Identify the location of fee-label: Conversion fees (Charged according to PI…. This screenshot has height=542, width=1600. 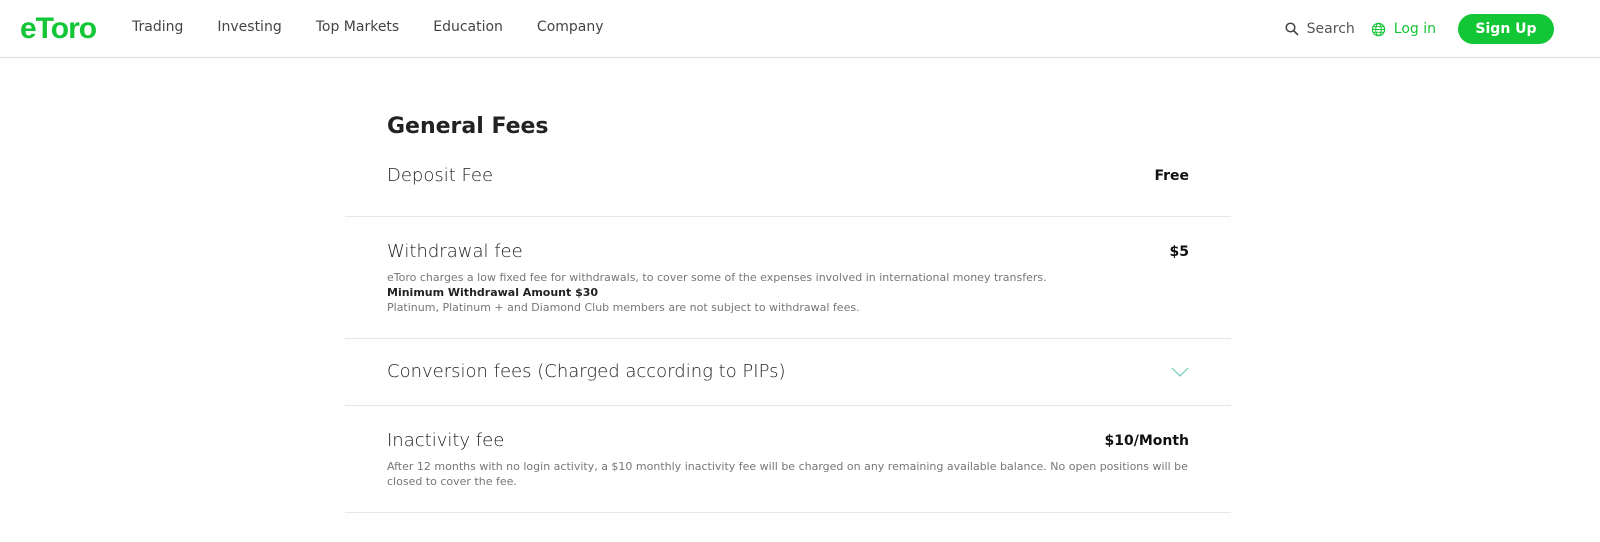
(586, 371).